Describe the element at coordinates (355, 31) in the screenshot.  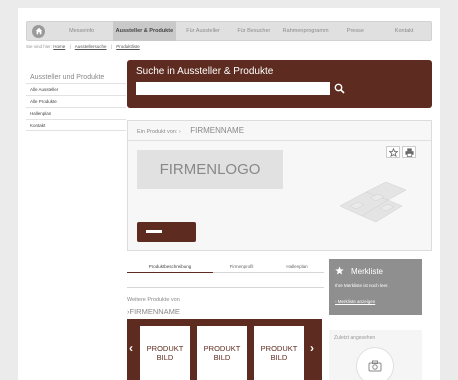
I see `nav-item-presse: Presse` at that location.